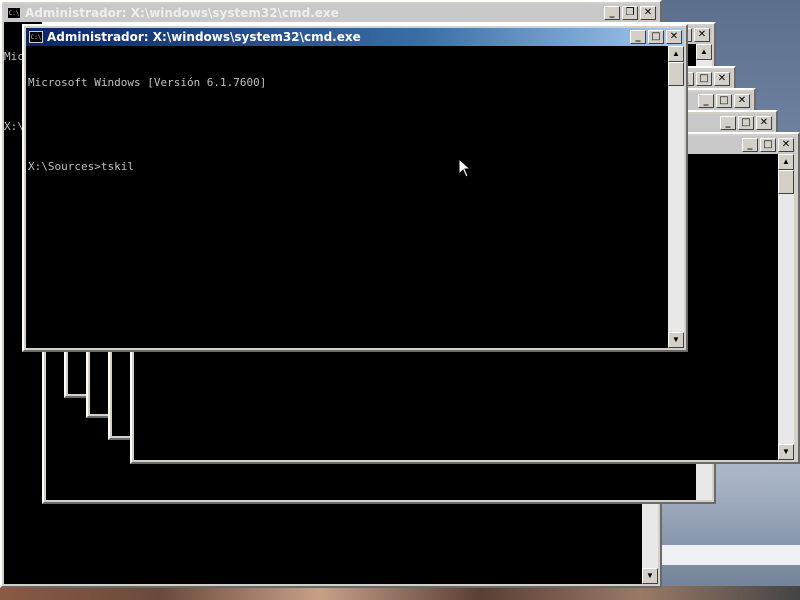  I want to click on front-vertical-scrollbar: ▲ ▼, so click(676, 197).